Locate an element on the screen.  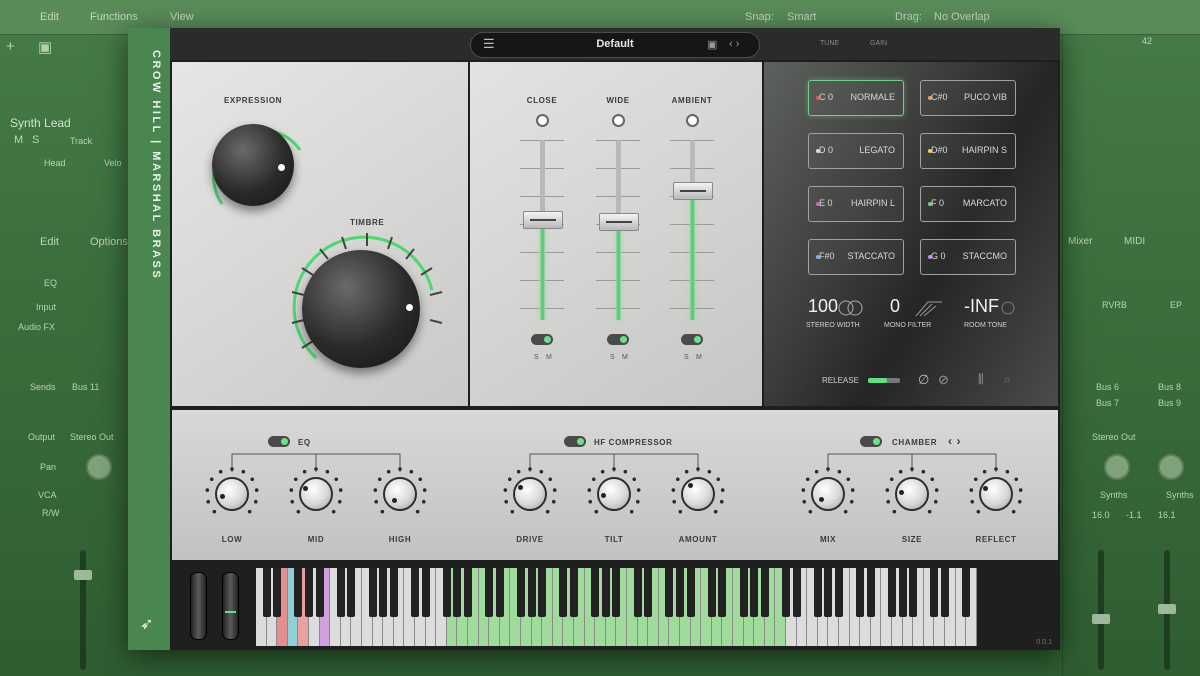
inspector-edit: Edit is located at coordinates (49, 242).